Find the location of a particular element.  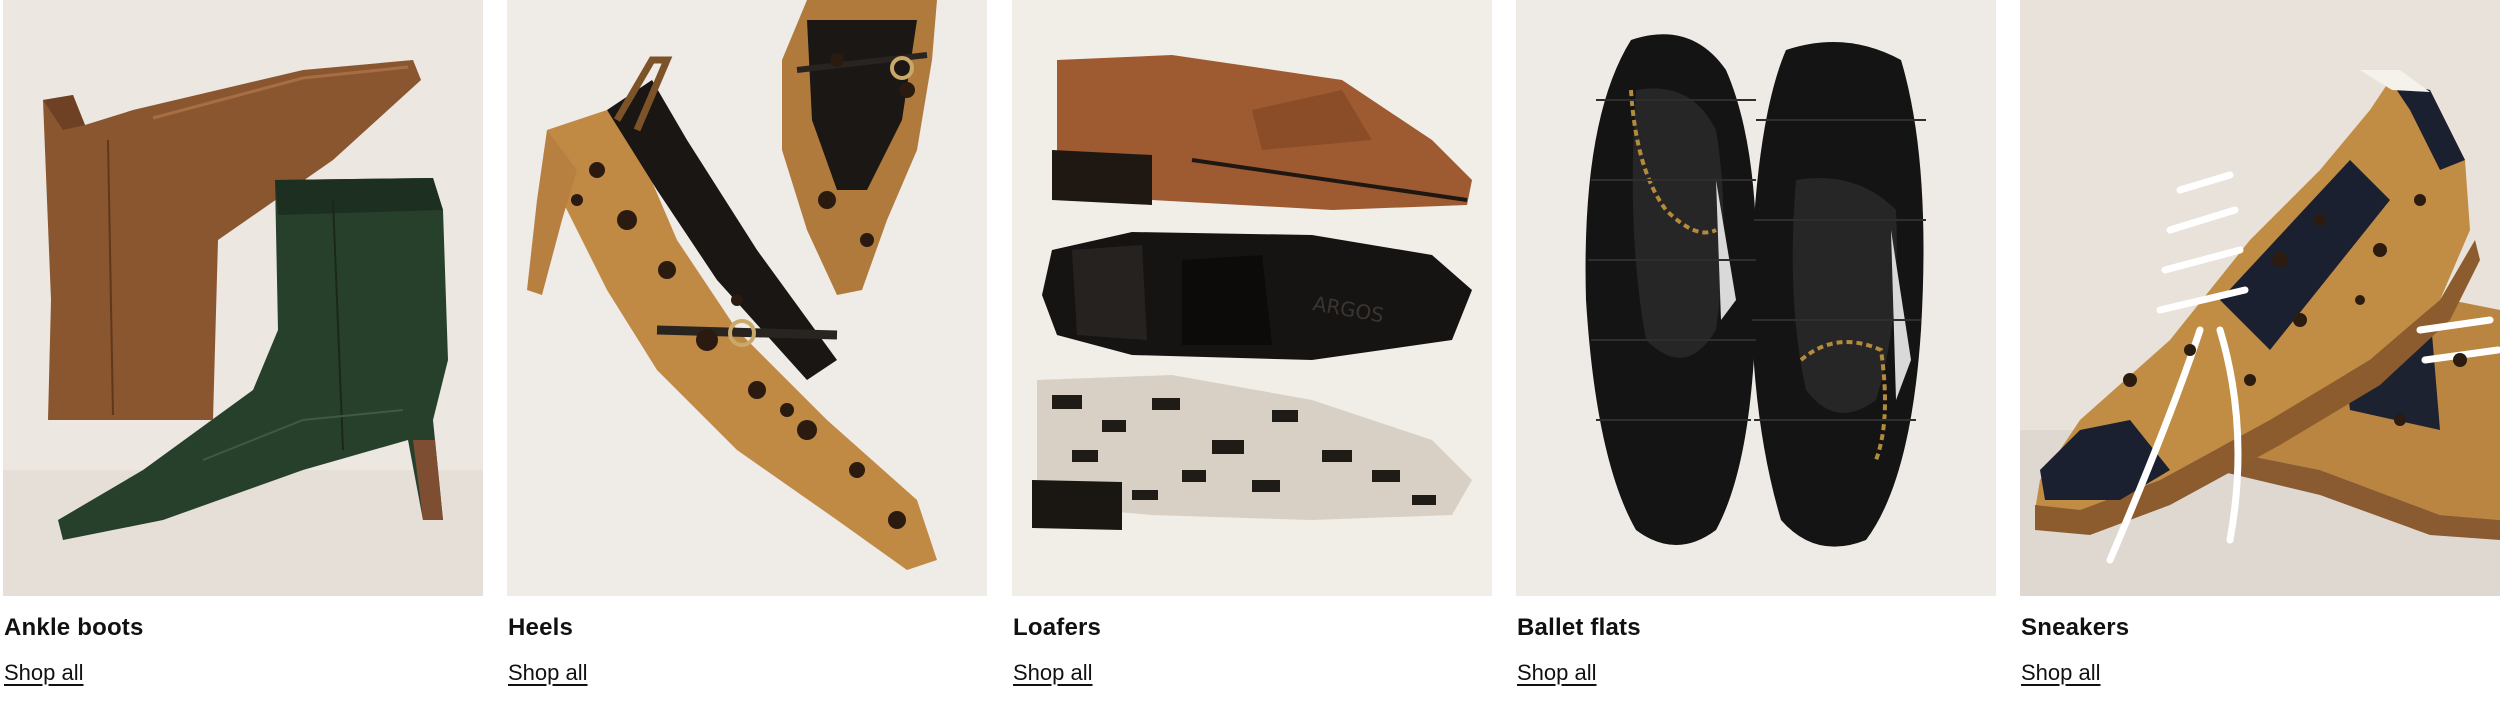

category-title: Sneakers is located at coordinates (2075, 627).